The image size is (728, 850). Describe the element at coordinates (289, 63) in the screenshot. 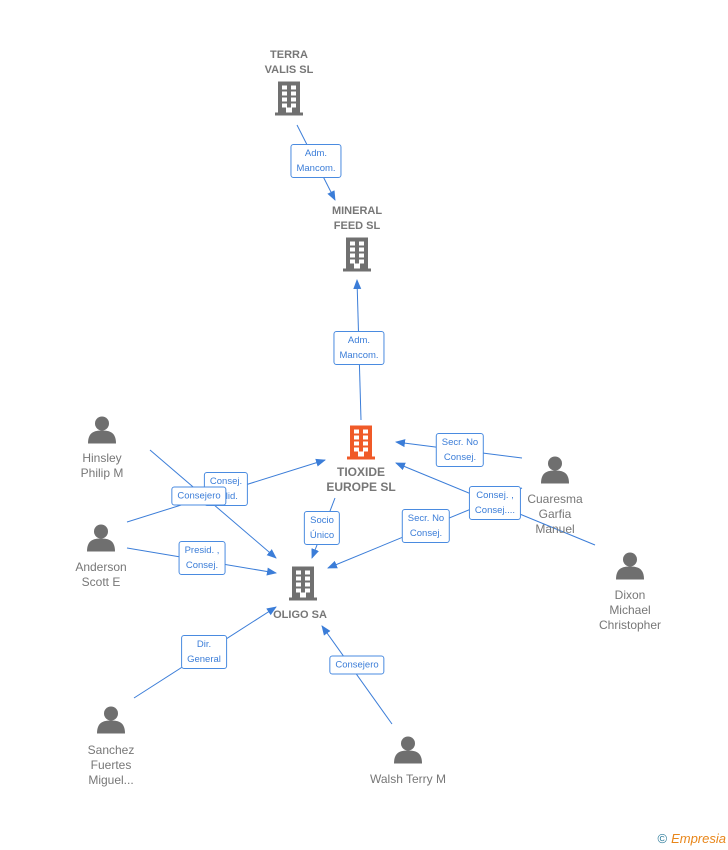

I see `company-name: TERRA VALIS SL` at that location.